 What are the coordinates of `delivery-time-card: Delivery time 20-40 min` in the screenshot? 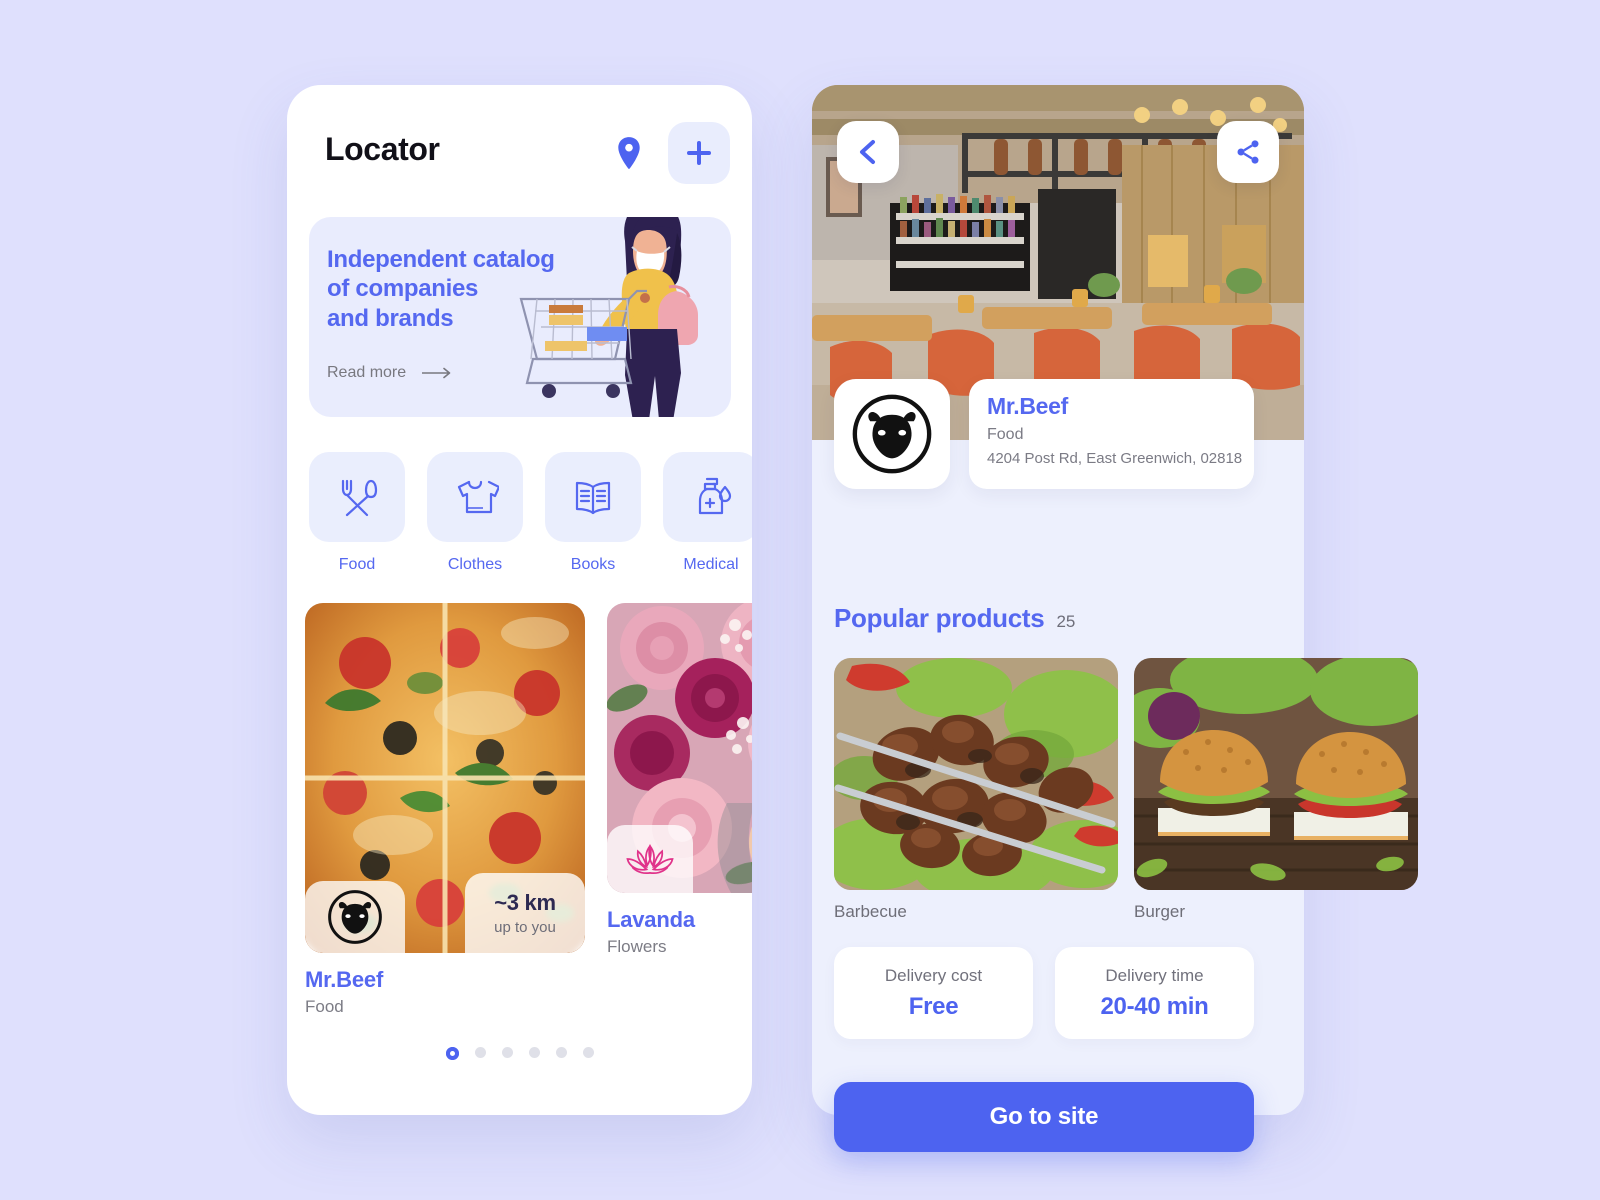 It's located at (1154, 993).